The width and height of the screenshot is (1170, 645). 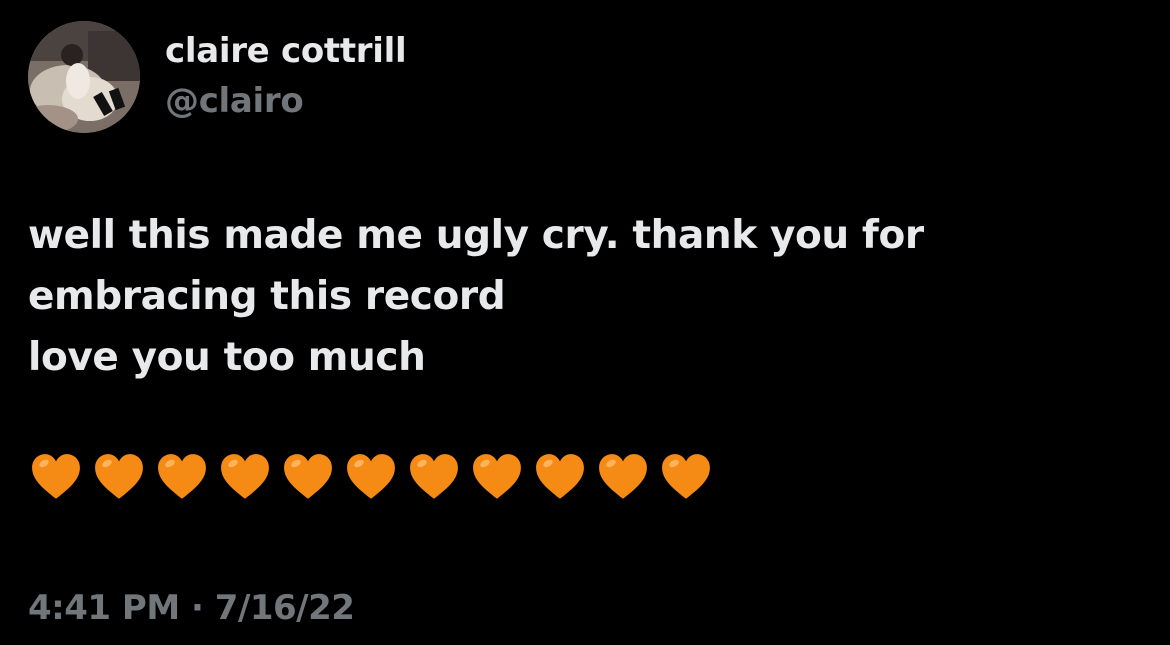 I want to click on avatar, so click(x=84, y=77).